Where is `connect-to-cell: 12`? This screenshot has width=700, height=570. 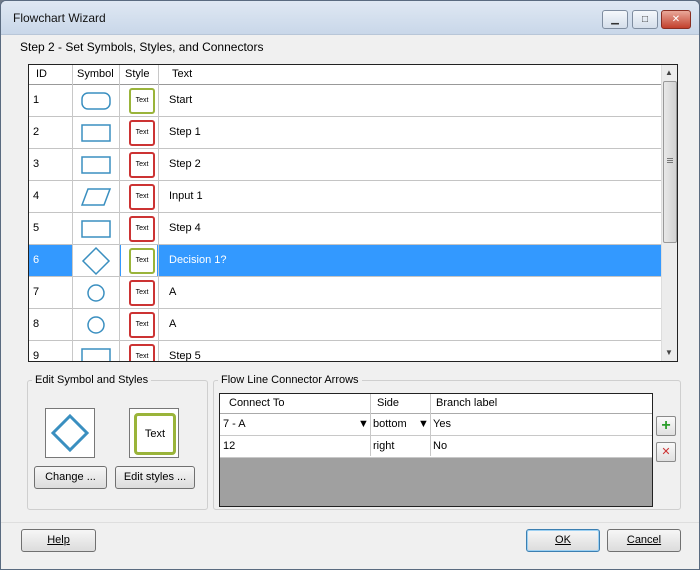
connect-to-cell: 12 is located at coordinates (229, 446).